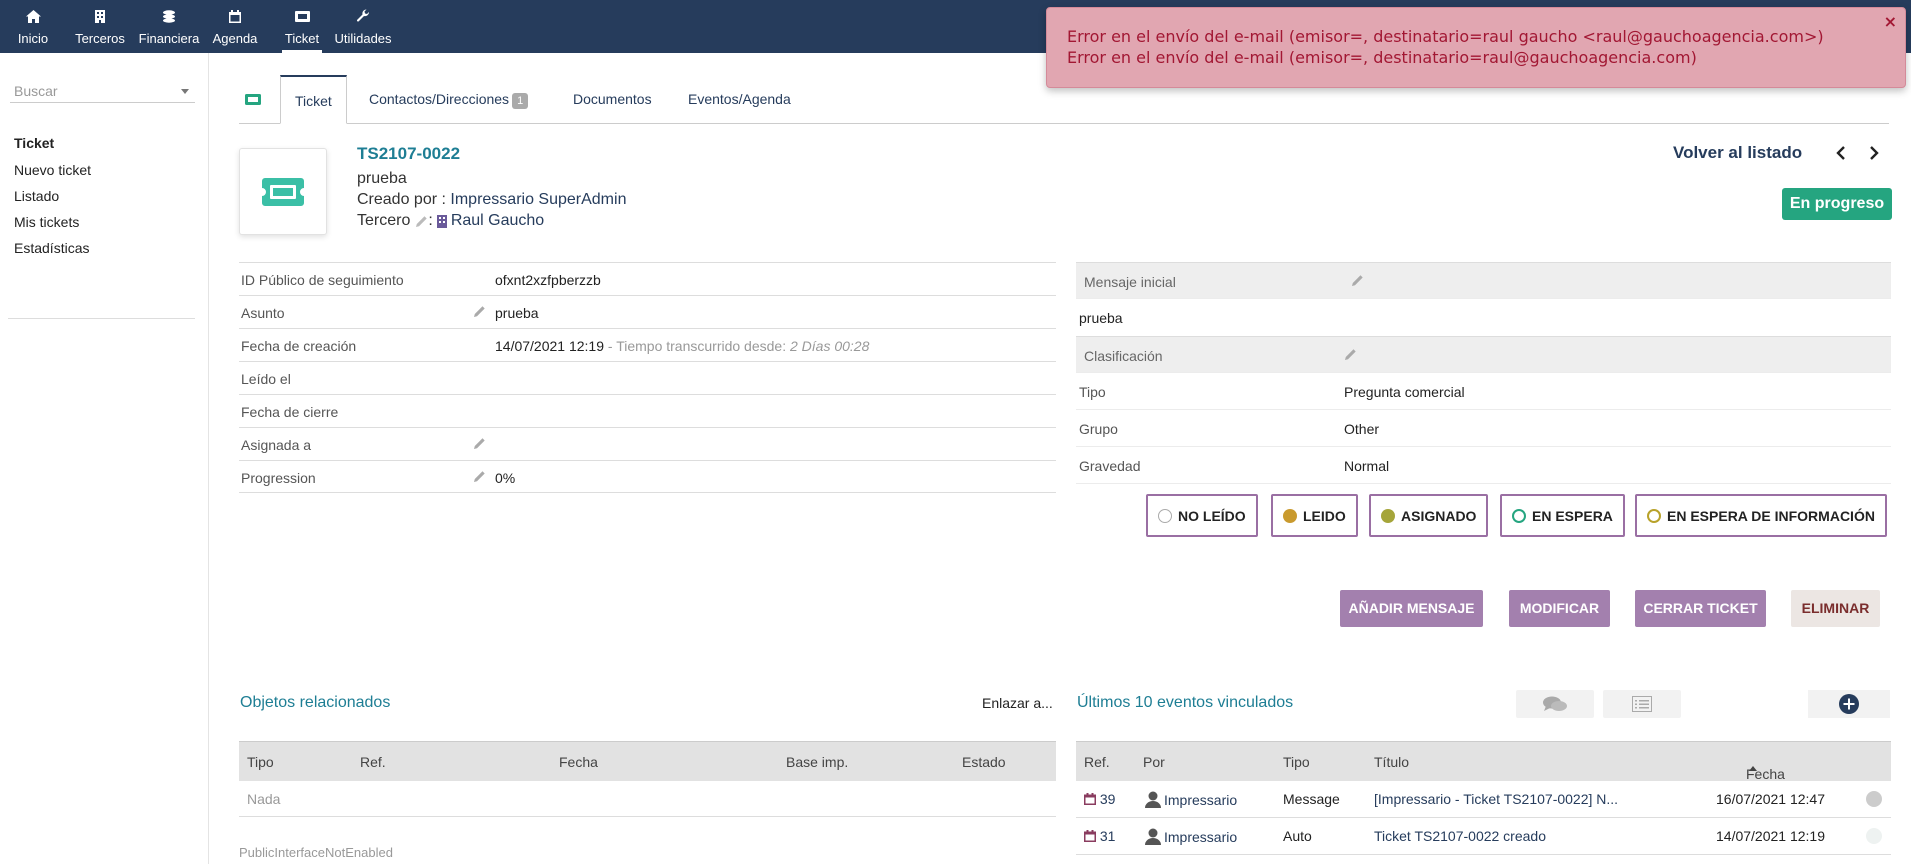 This screenshot has height=864, width=1911. I want to click on topmenu-label: Ticket, so click(302, 38).